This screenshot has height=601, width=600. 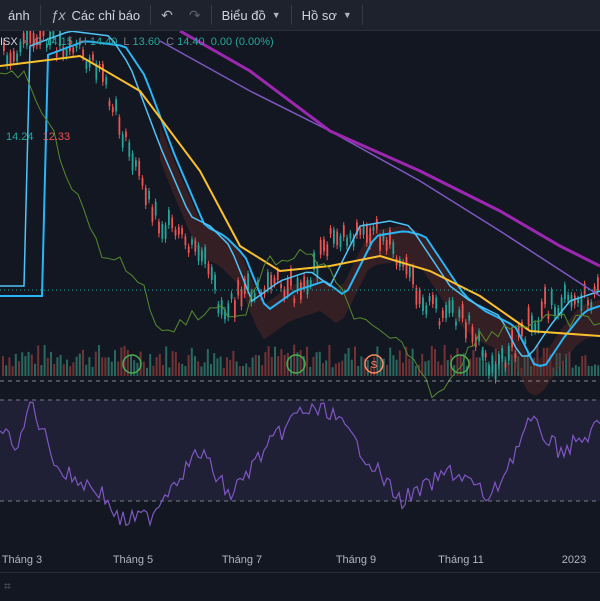 I want to click on indicators-label: Các chỉ báo, so click(x=106, y=15).